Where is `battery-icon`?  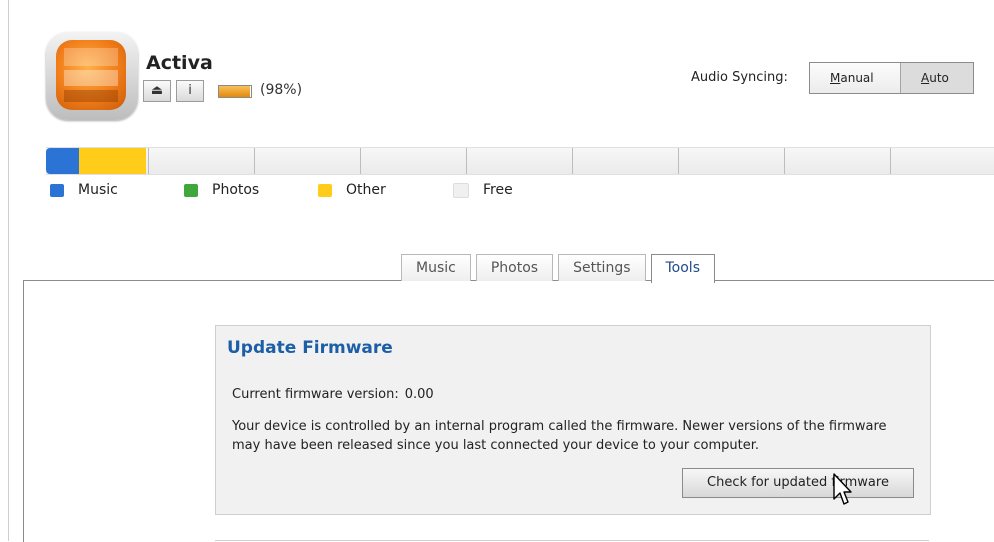
battery-icon is located at coordinates (235, 91).